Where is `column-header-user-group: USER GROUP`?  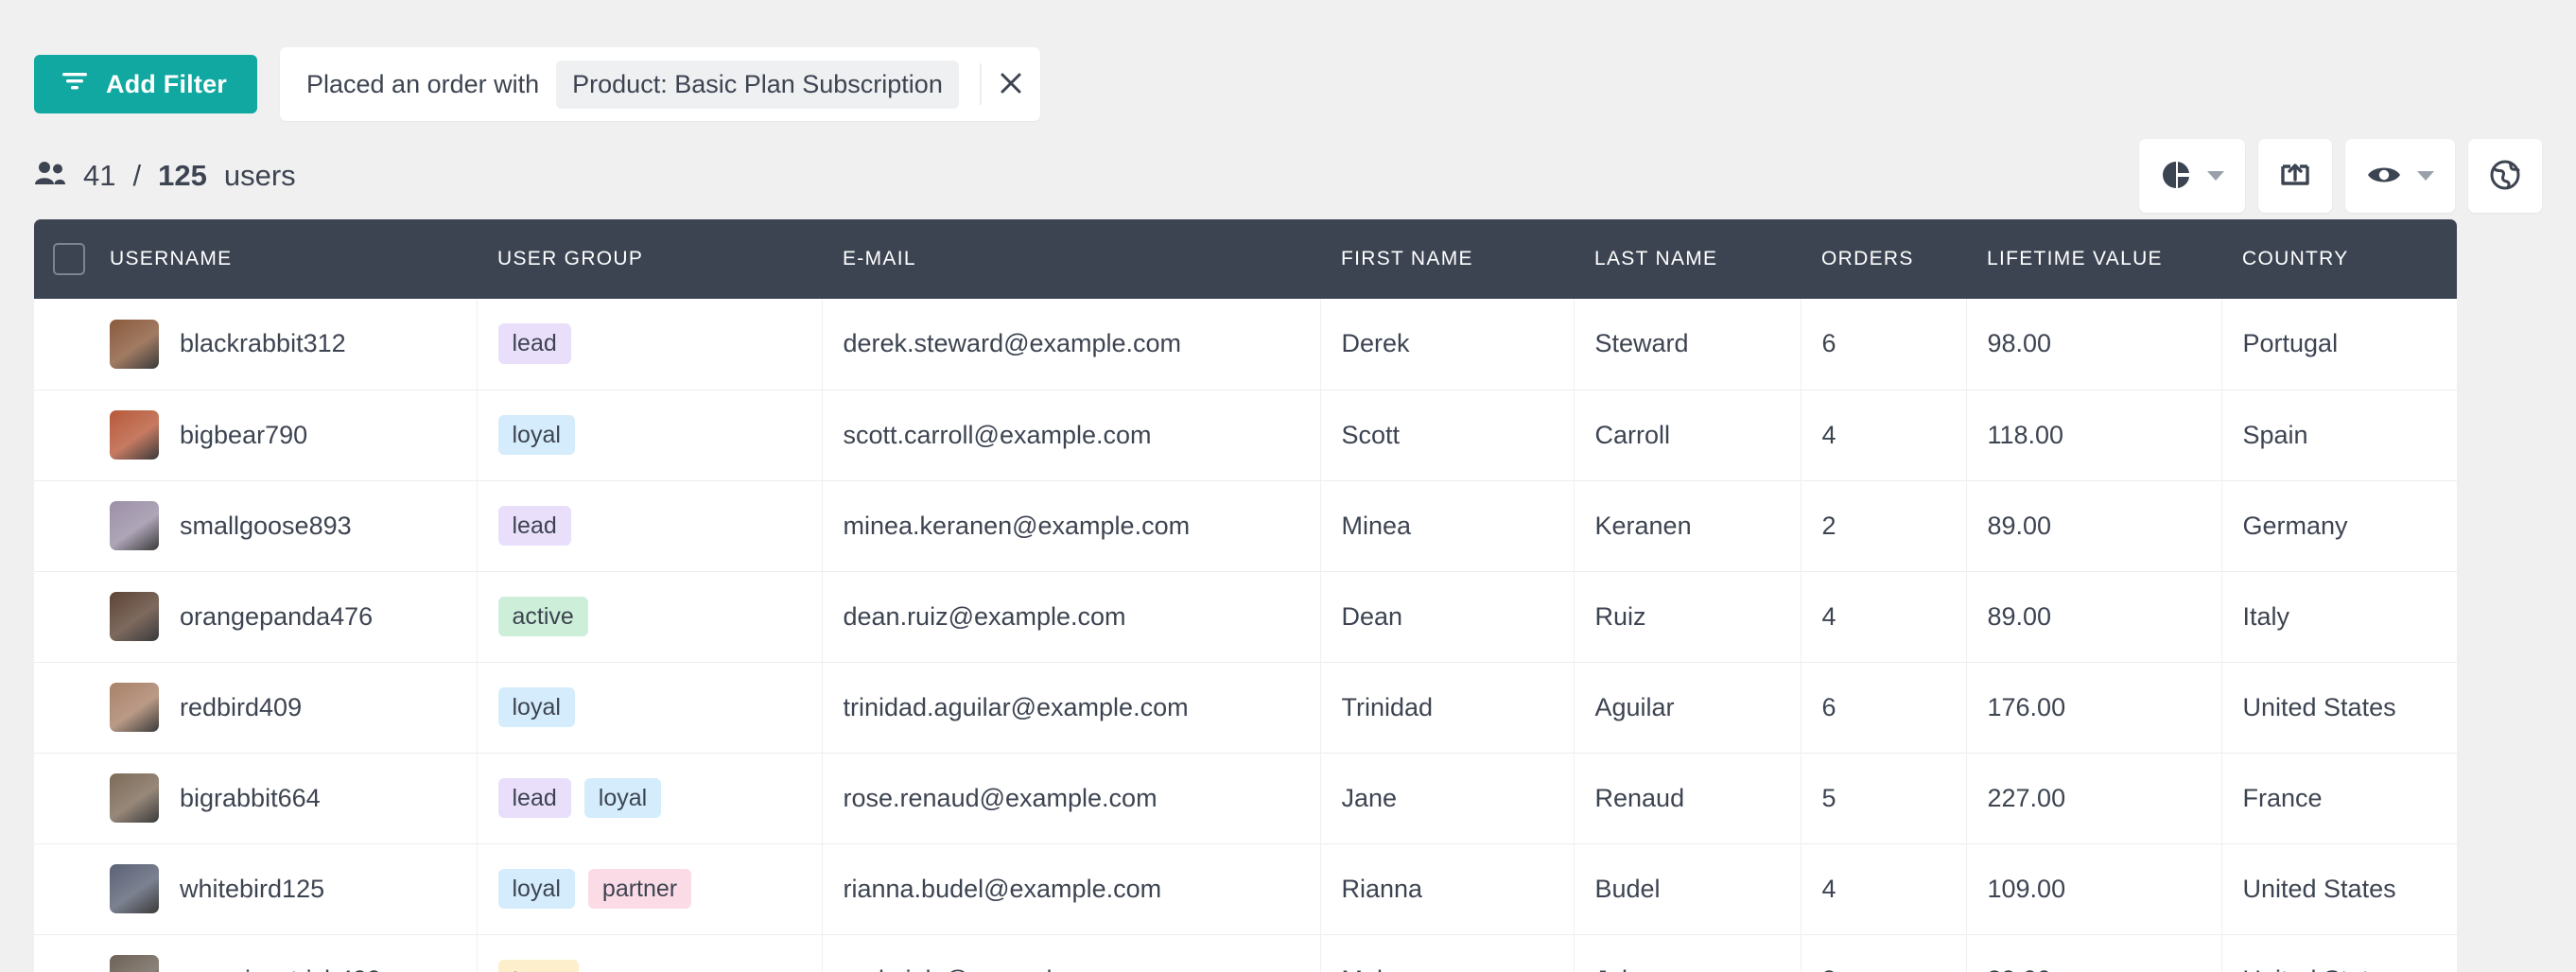
column-header-user-group: USER GROUP is located at coordinates (649, 259).